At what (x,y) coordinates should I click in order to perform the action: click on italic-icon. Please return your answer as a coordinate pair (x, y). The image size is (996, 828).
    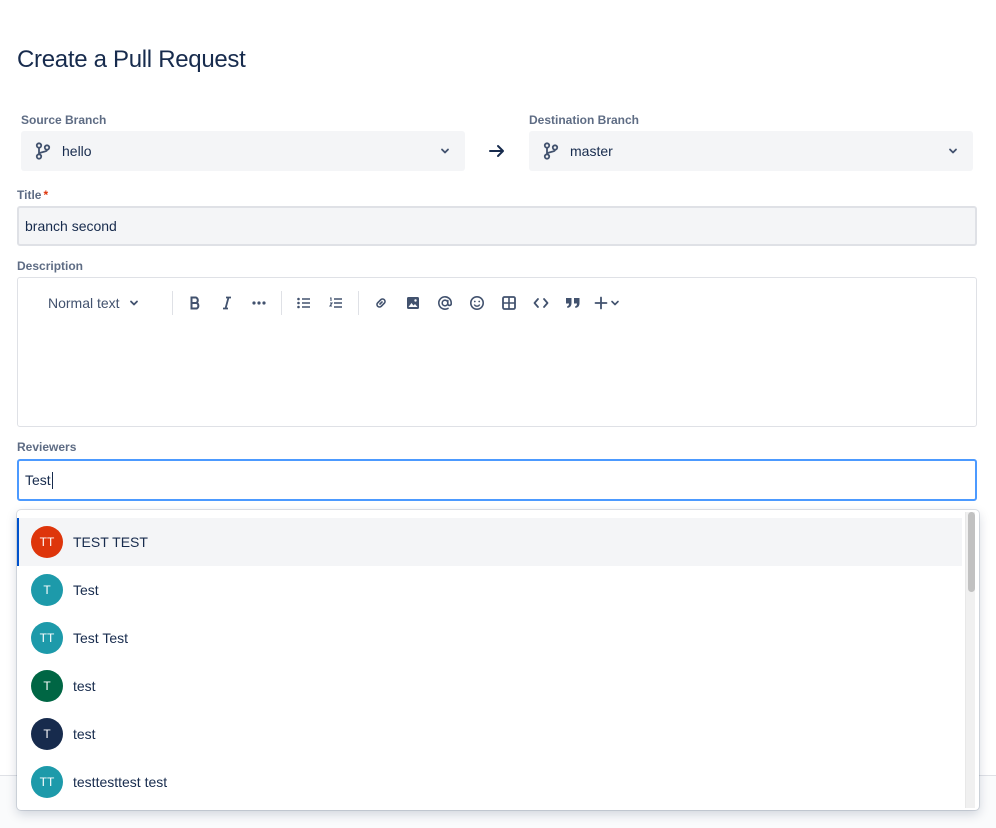
    Looking at the image, I should click on (227, 303).